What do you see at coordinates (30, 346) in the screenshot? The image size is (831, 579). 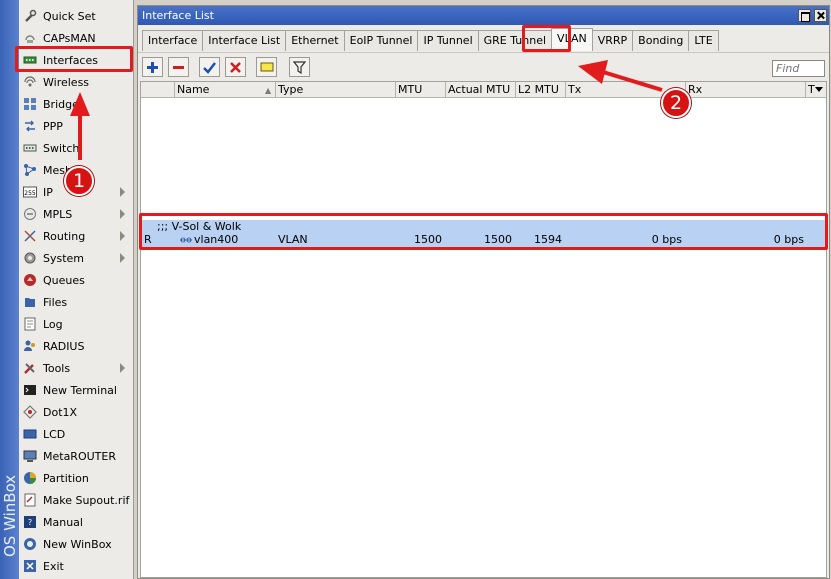 I see `radius-icon` at bounding box center [30, 346].